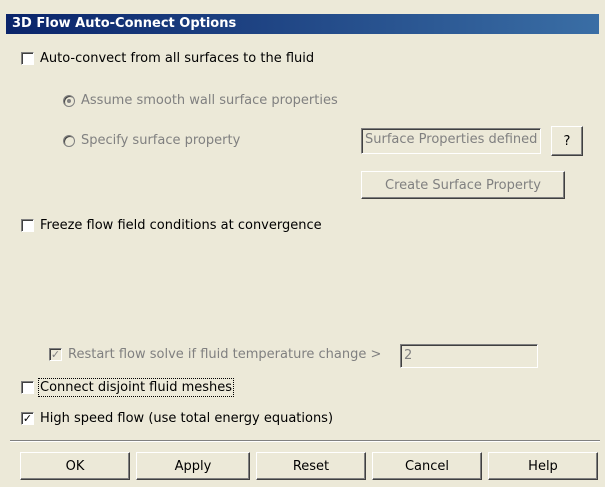 The height and width of the screenshot is (487, 605). Describe the element at coordinates (27, 58) in the screenshot. I see `auto-convect-checkbox` at that location.